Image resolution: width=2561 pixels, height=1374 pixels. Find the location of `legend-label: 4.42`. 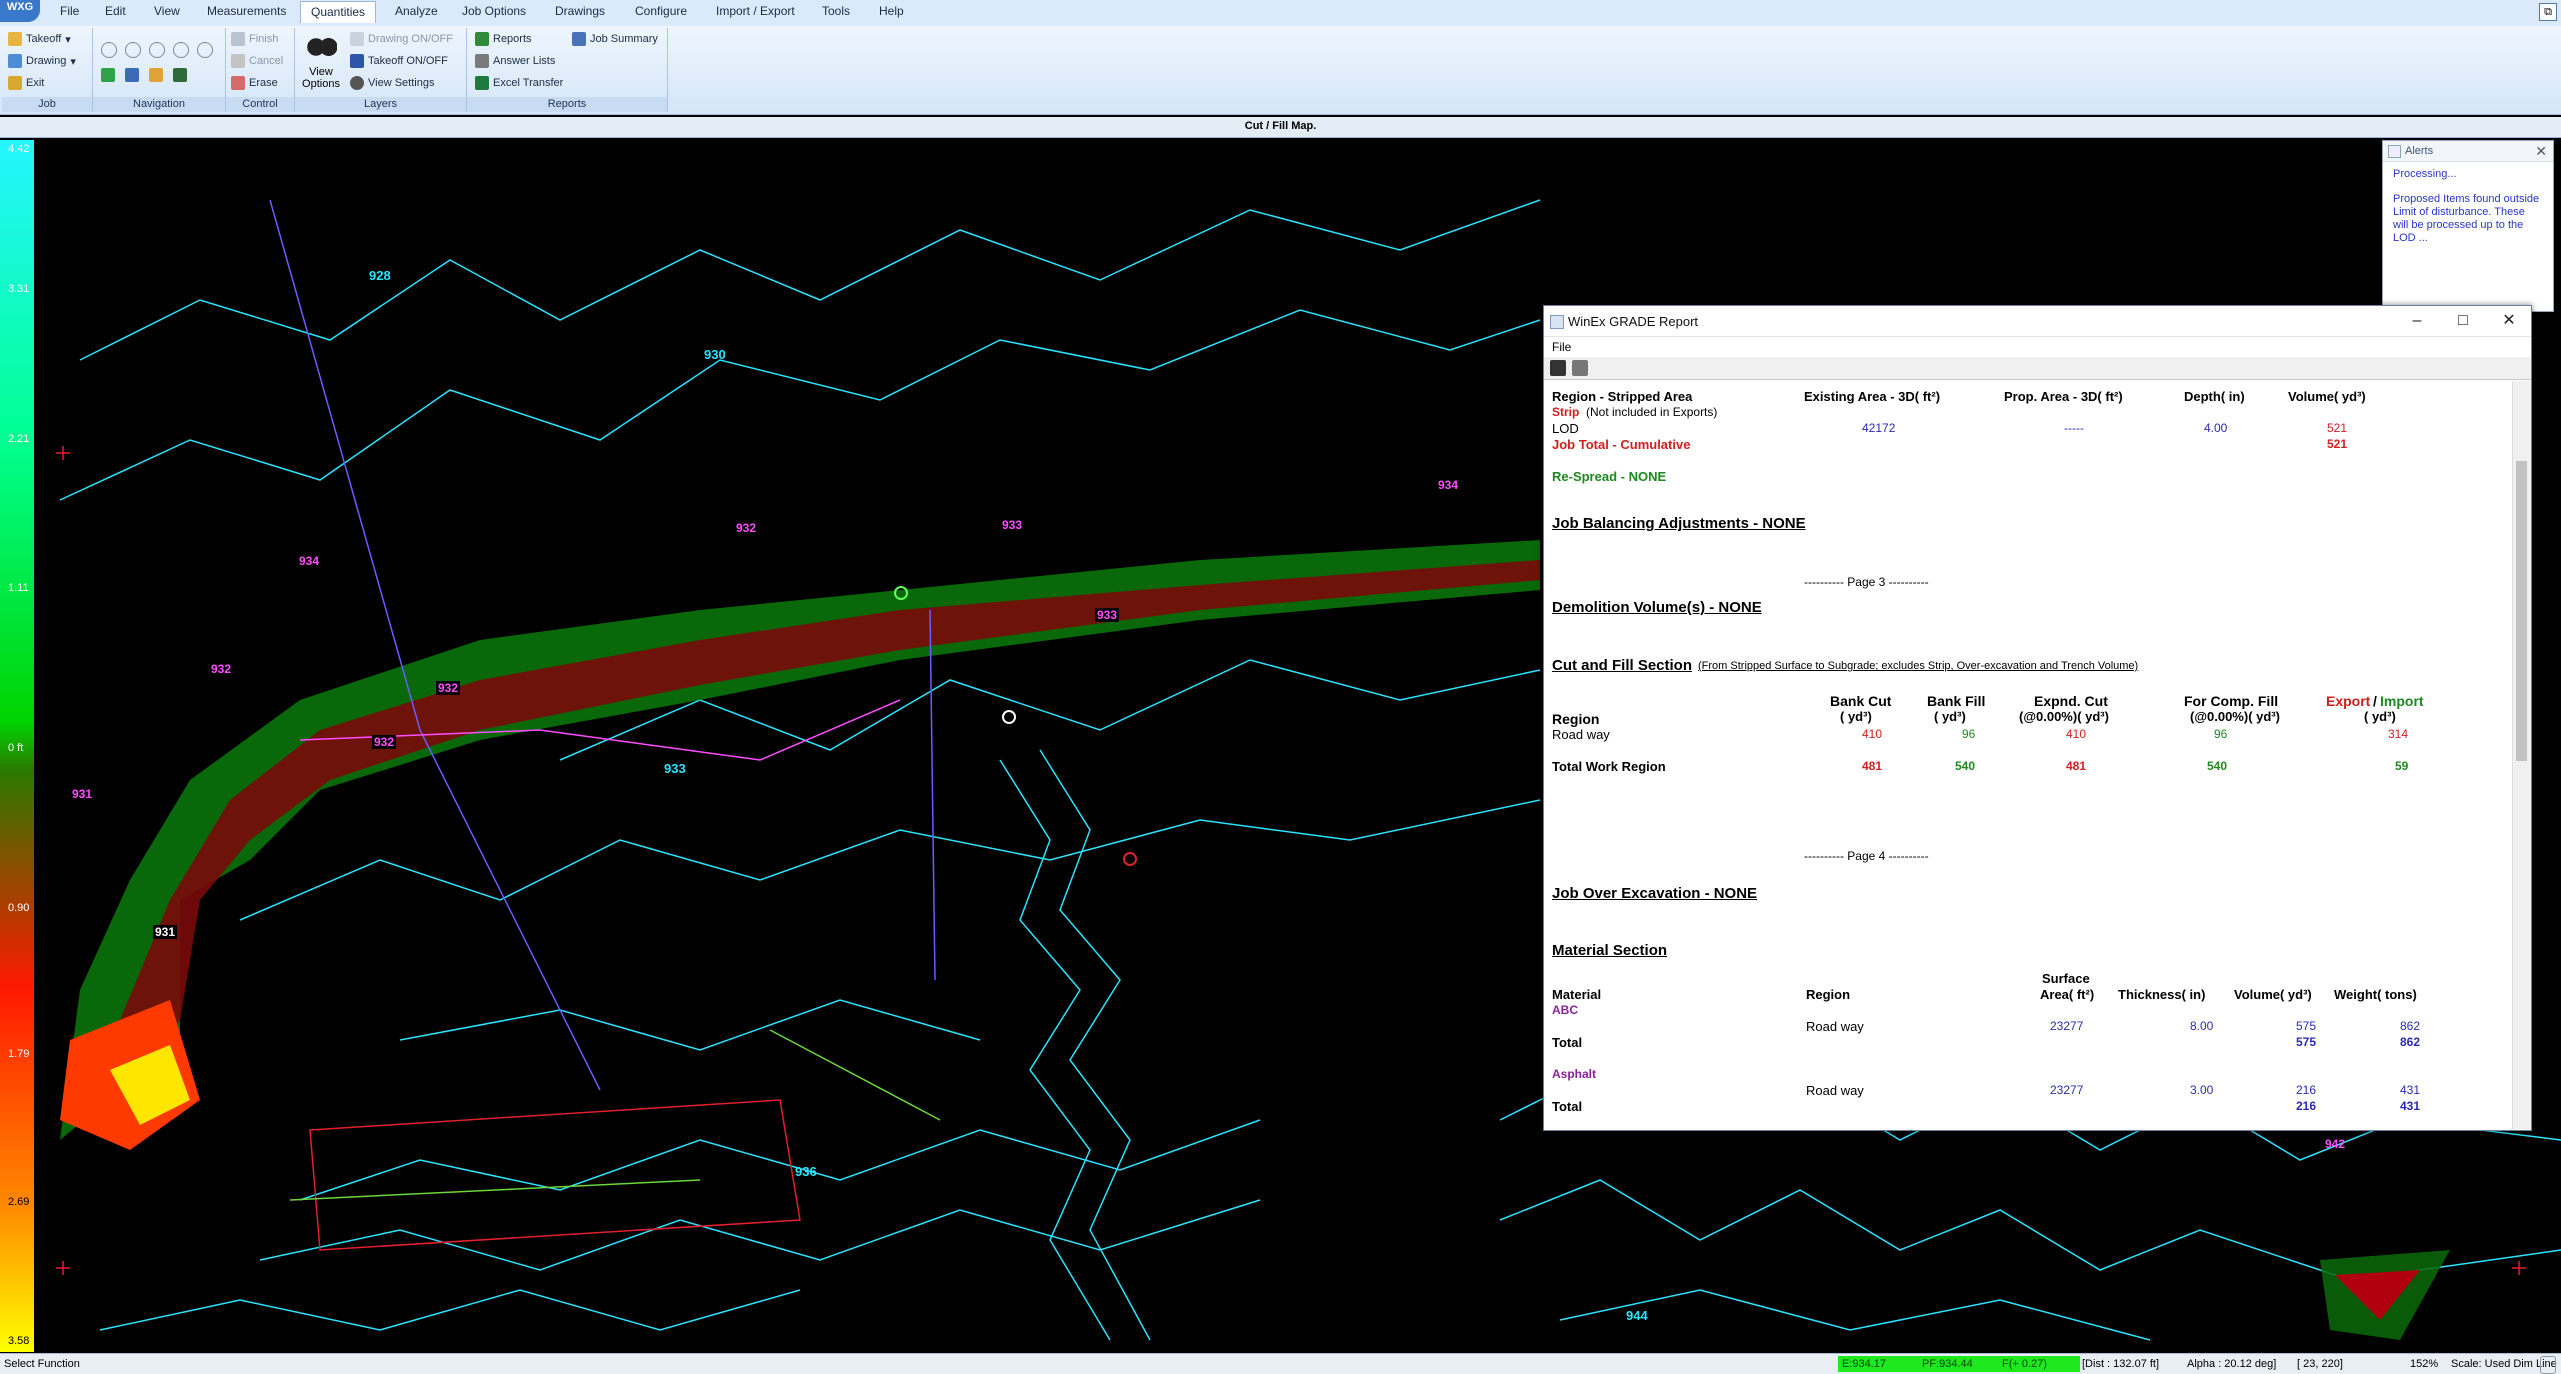

legend-label: 4.42 is located at coordinates (19, 149).